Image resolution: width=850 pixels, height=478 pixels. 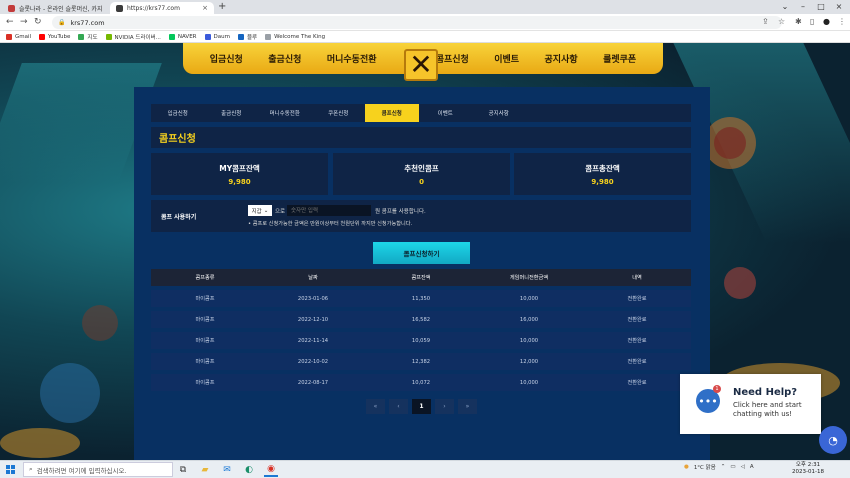 What do you see at coordinates (446, 113) in the screenshot?
I see `tab-event: 이벤트` at bounding box center [446, 113].